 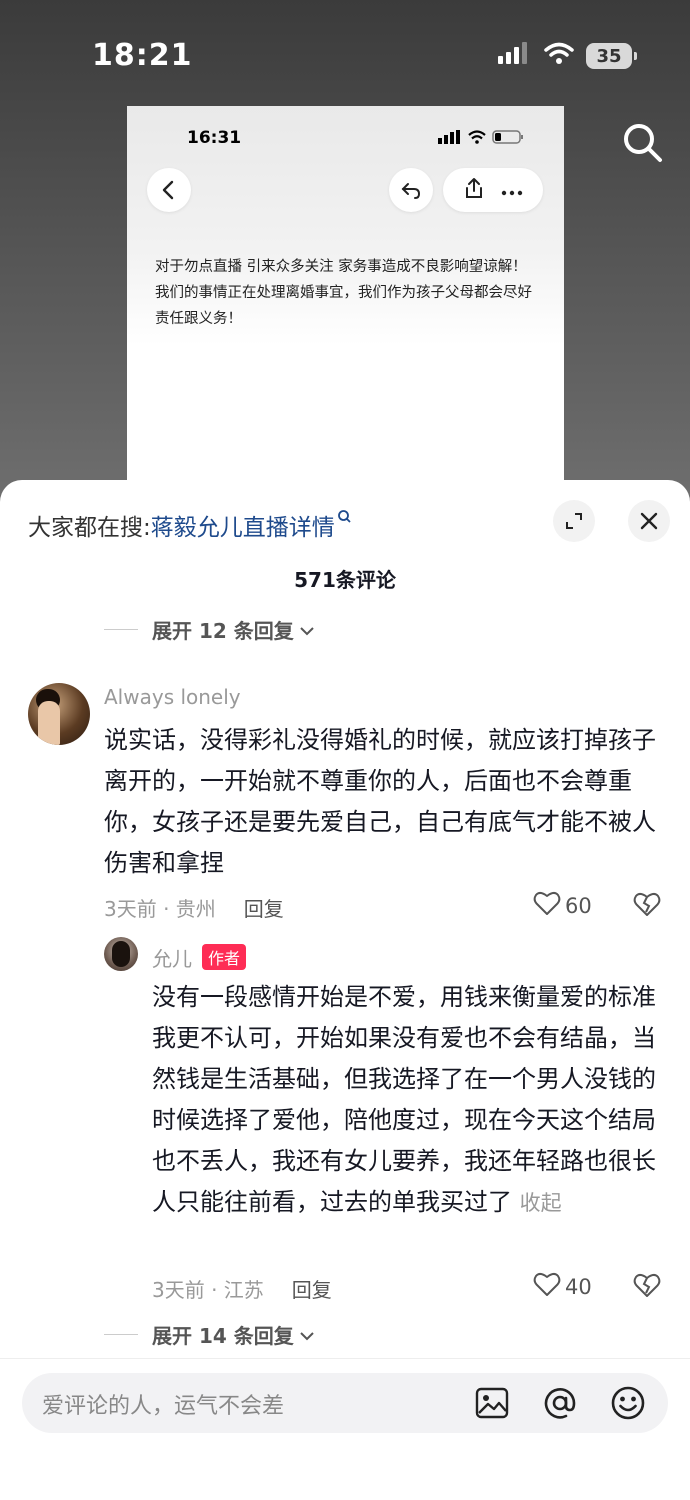 What do you see at coordinates (172, 697) in the screenshot?
I see `comment-username: Always lonely` at bounding box center [172, 697].